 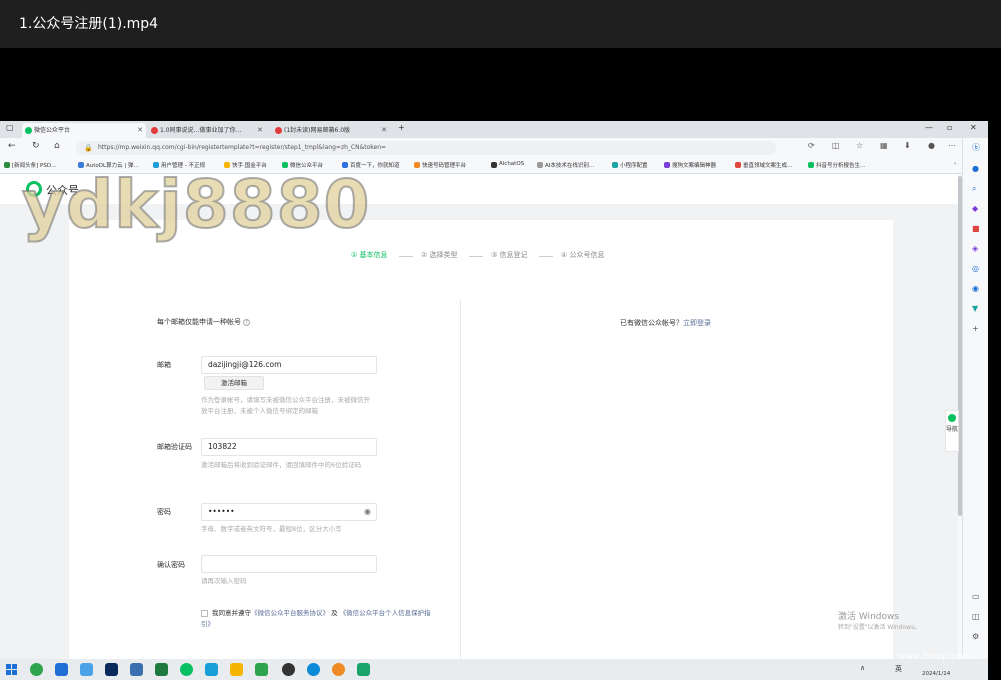 I want to click on notify-icon: ●, so click(x=975, y=168).